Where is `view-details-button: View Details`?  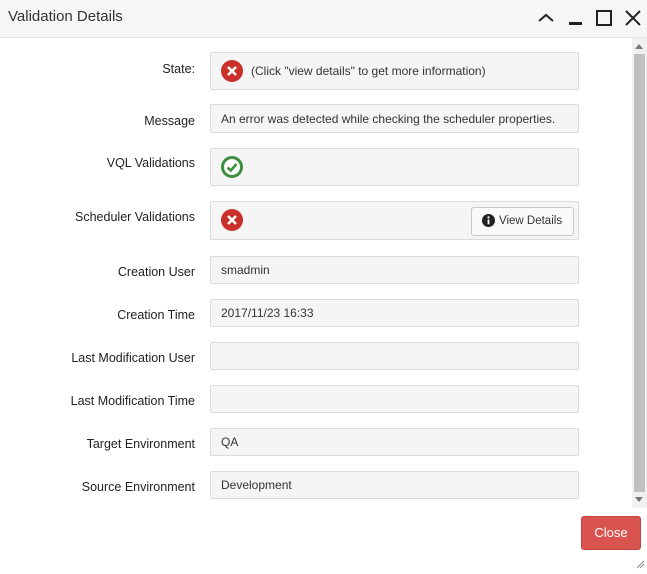 view-details-button: View Details is located at coordinates (522, 221).